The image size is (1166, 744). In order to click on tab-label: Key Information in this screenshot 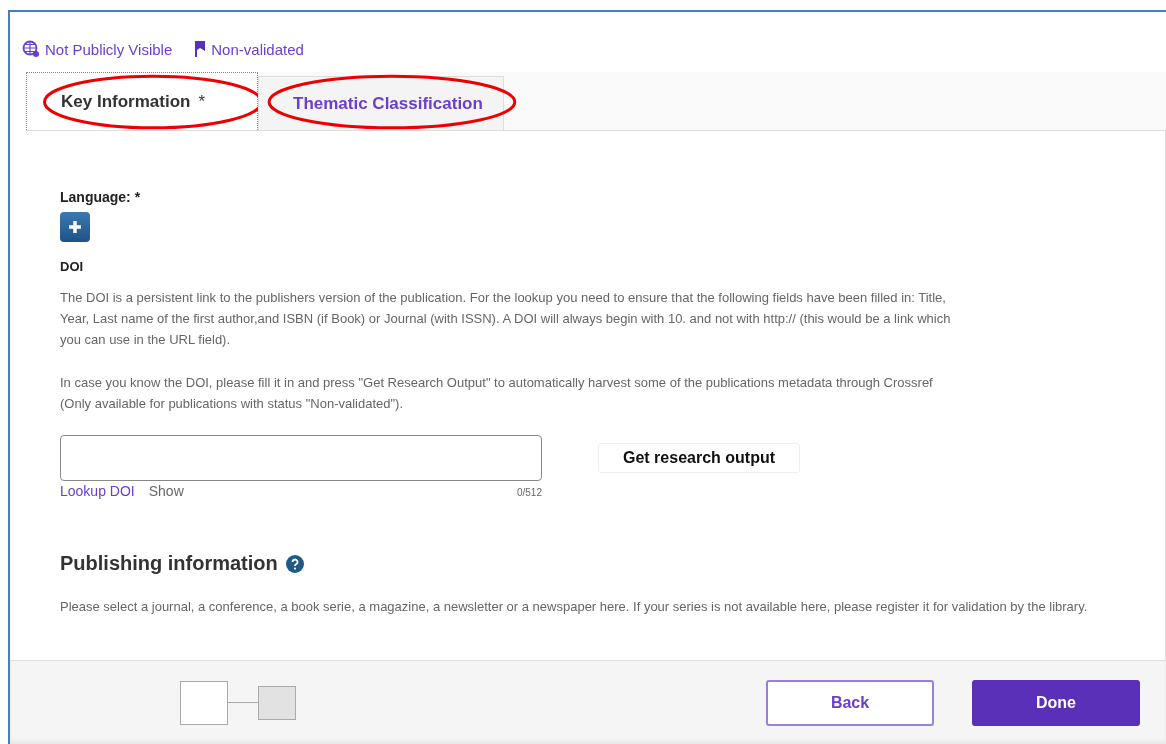, I will do `click(126, 101)`.